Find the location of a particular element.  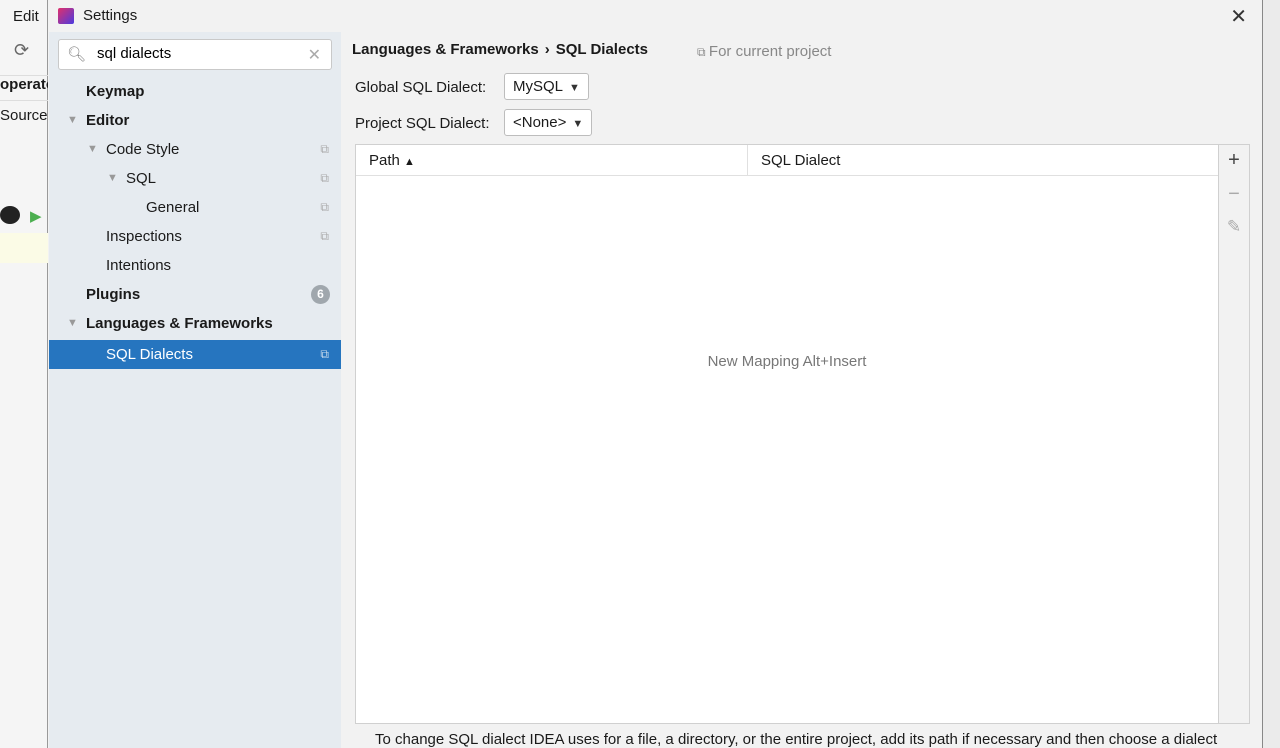

tree-item-general: General ⧉ is located at coordinates (195, 207).